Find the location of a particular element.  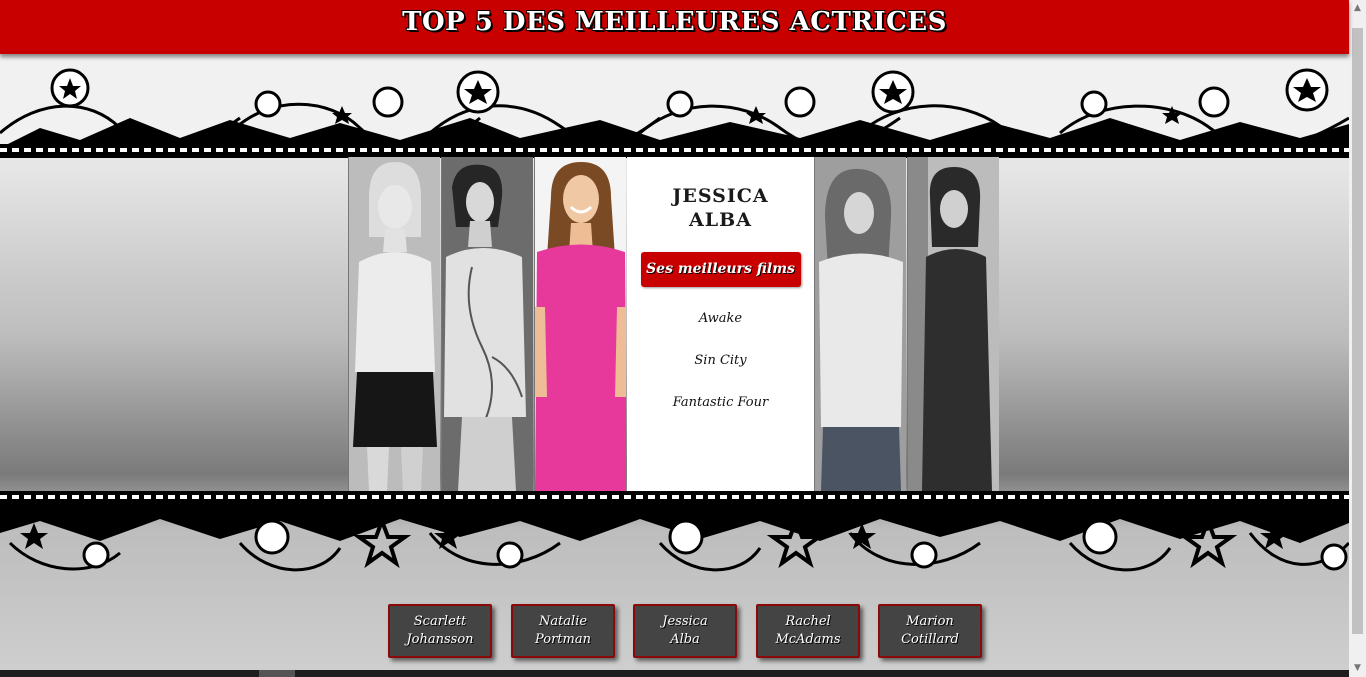

photo-jessica-alba is located at coordinates (580, 324).